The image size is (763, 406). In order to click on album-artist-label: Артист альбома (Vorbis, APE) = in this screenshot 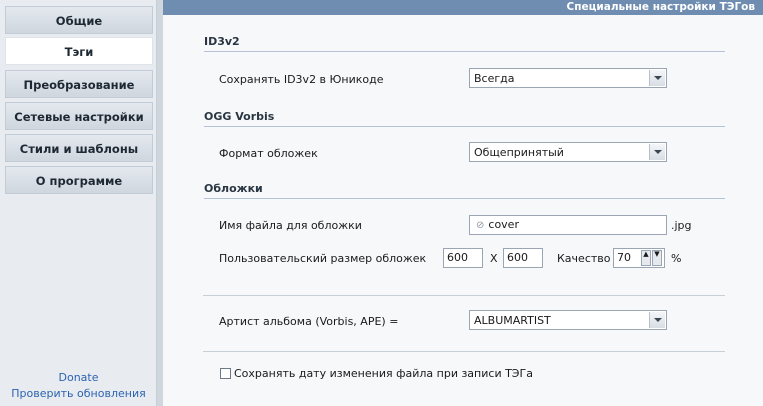, I will do `click(309, 321)`.